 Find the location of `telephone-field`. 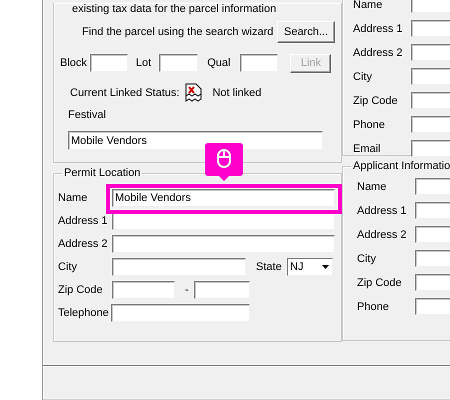

telephone-field is located at coordinates (180, 313).